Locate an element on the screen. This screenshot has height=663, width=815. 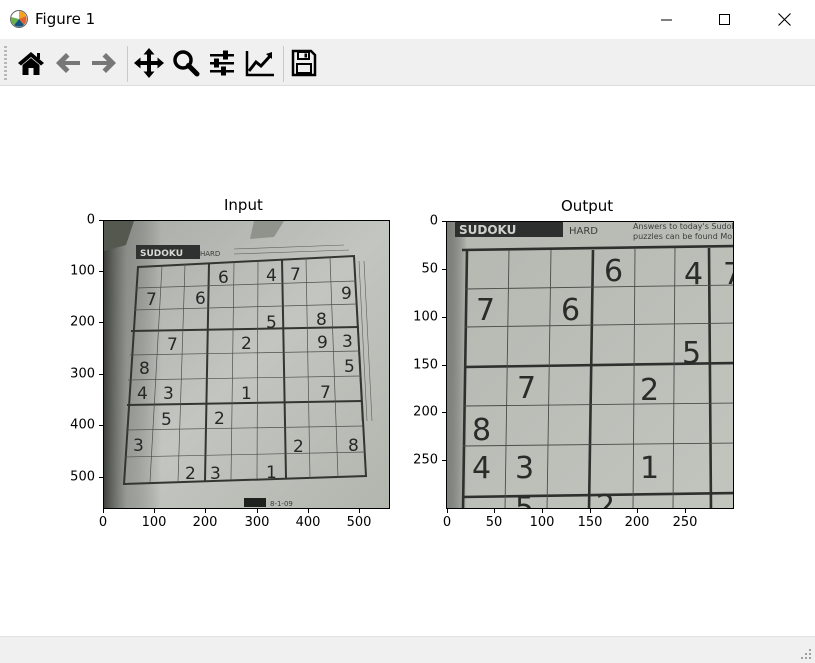
y-tick-label: 50 is located at coordinates (429, 269).